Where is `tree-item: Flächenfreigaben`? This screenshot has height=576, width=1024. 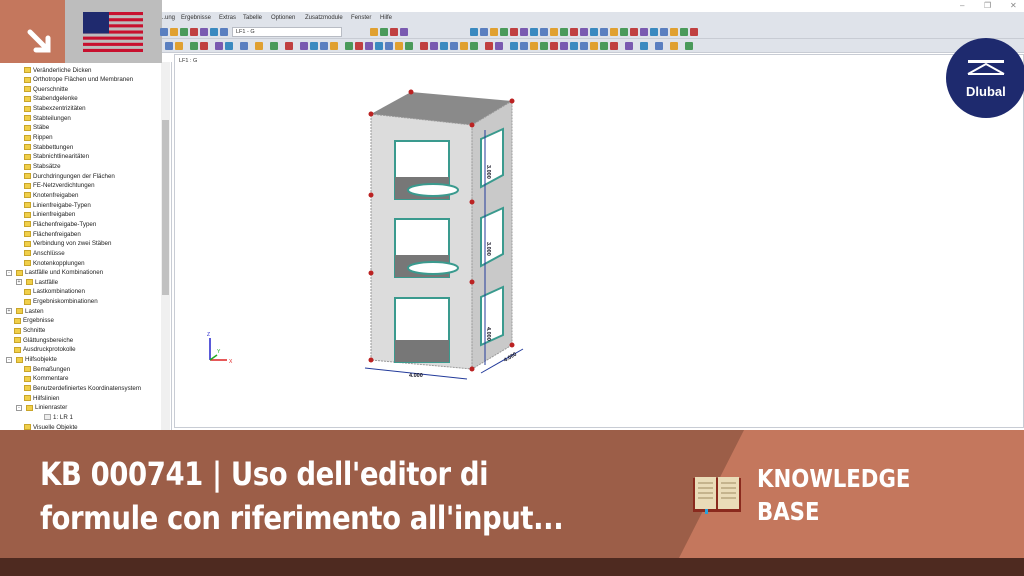
tree-item: Flächenfreigaben is located at coordinates (52, 234).